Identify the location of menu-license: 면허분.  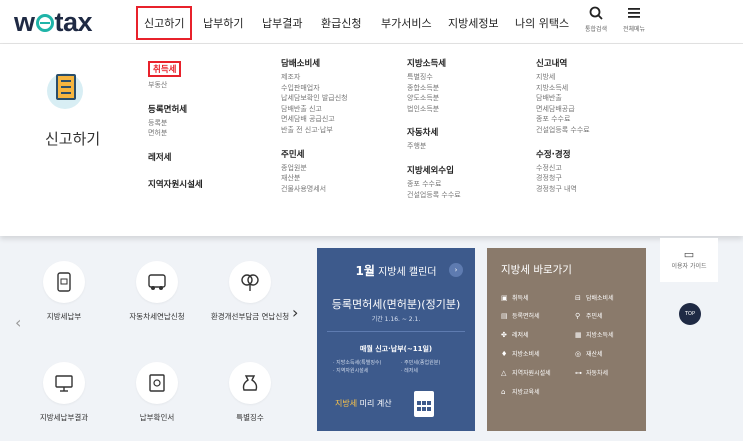
(175, 133).